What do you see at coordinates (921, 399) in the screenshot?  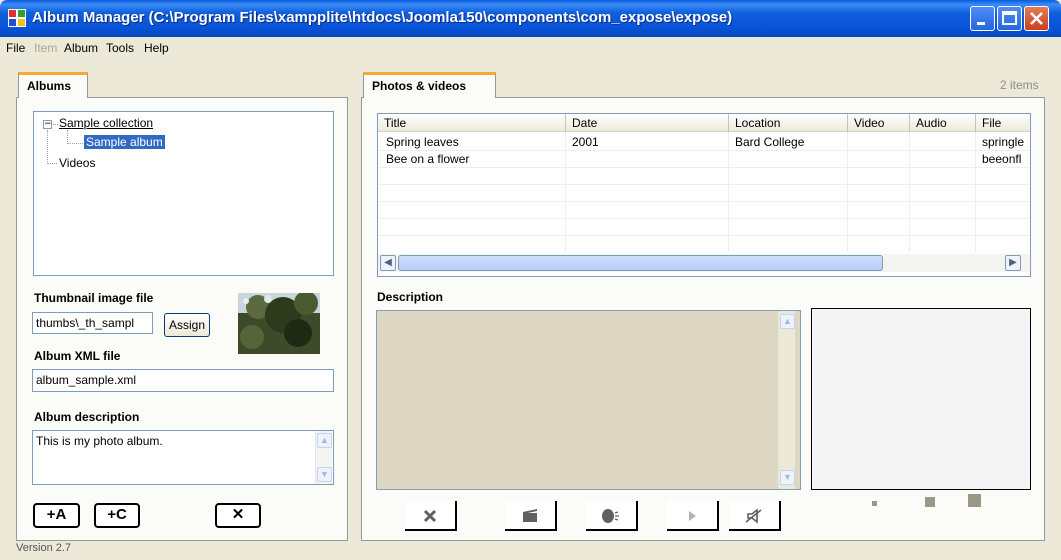 I see `photo-preview` at bounding box center [921, 399].